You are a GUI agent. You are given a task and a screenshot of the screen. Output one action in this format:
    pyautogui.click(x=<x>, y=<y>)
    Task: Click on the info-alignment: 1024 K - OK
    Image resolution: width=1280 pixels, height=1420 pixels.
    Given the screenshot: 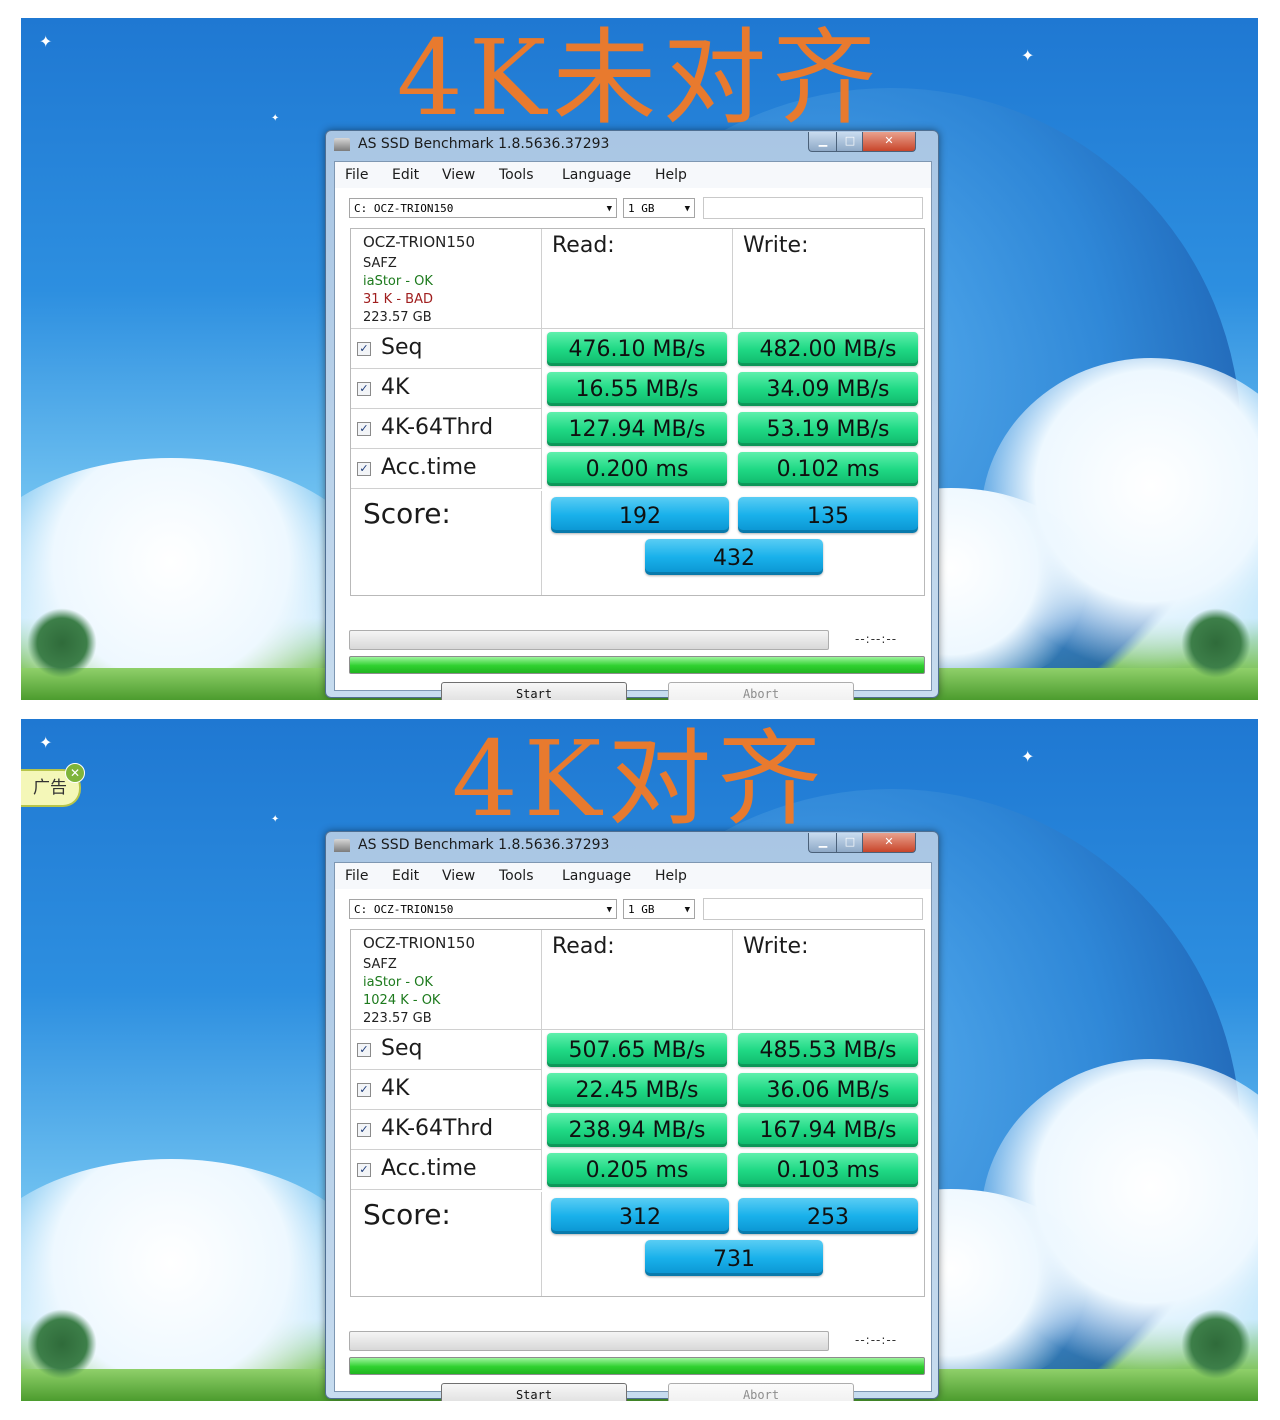 What is the action you would take?
    pyautogui.click(x=402, y=1000)
    